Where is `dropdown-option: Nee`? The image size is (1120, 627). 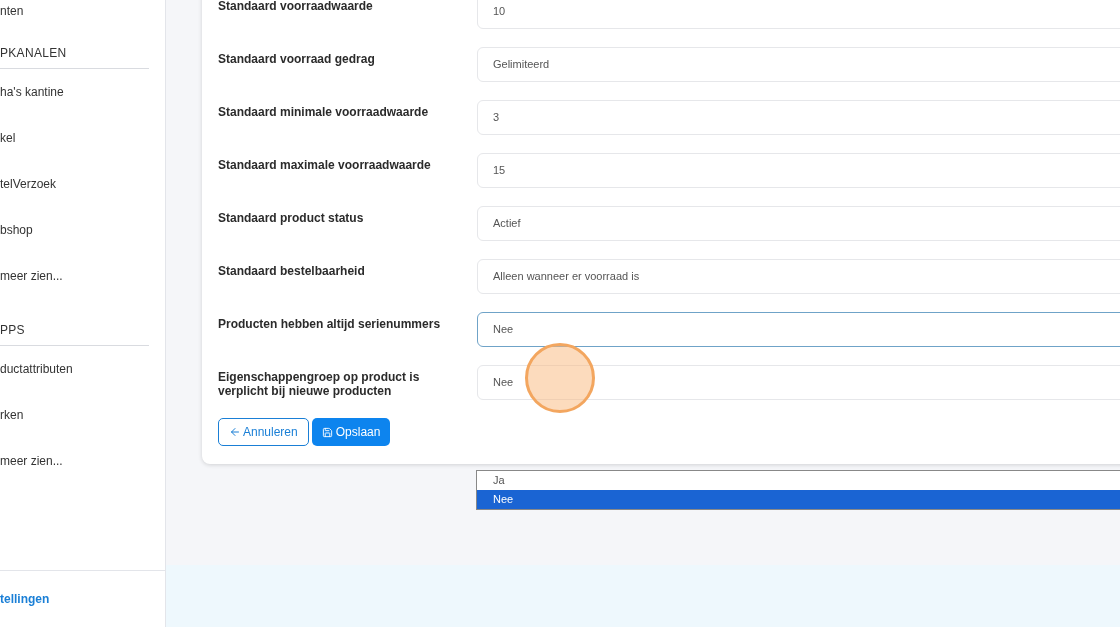 dropdown-option: Nee is located at coordinates (798, 499).